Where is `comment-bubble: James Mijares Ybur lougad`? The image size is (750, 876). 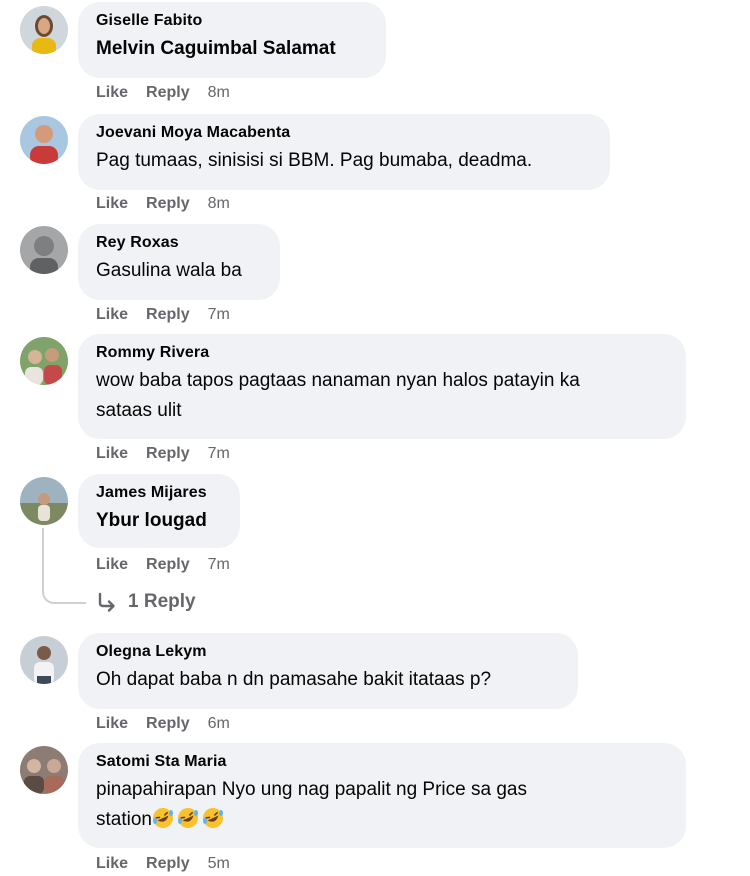
comment-bubble: James Mijares Ybur lougad is located at coordinates (159, 511).